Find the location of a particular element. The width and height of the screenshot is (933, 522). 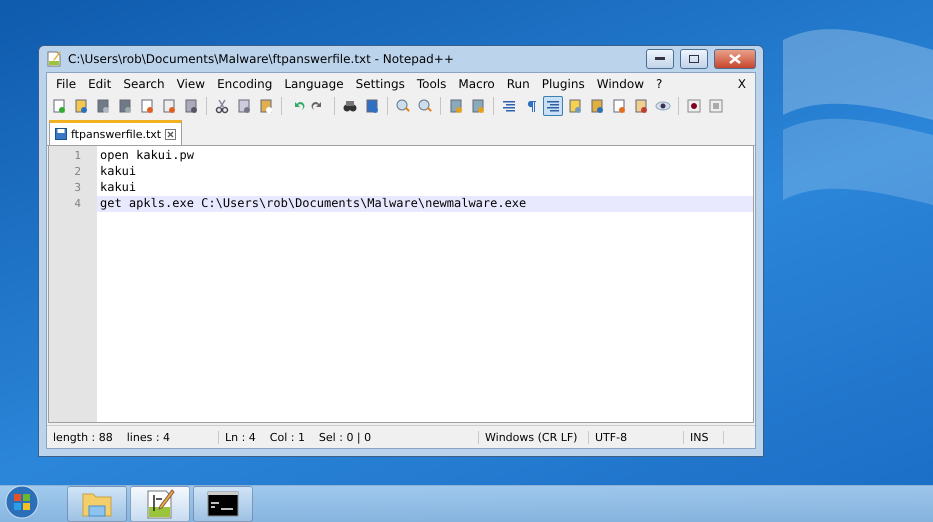

stop-icon is located at coordinates (716, 106).